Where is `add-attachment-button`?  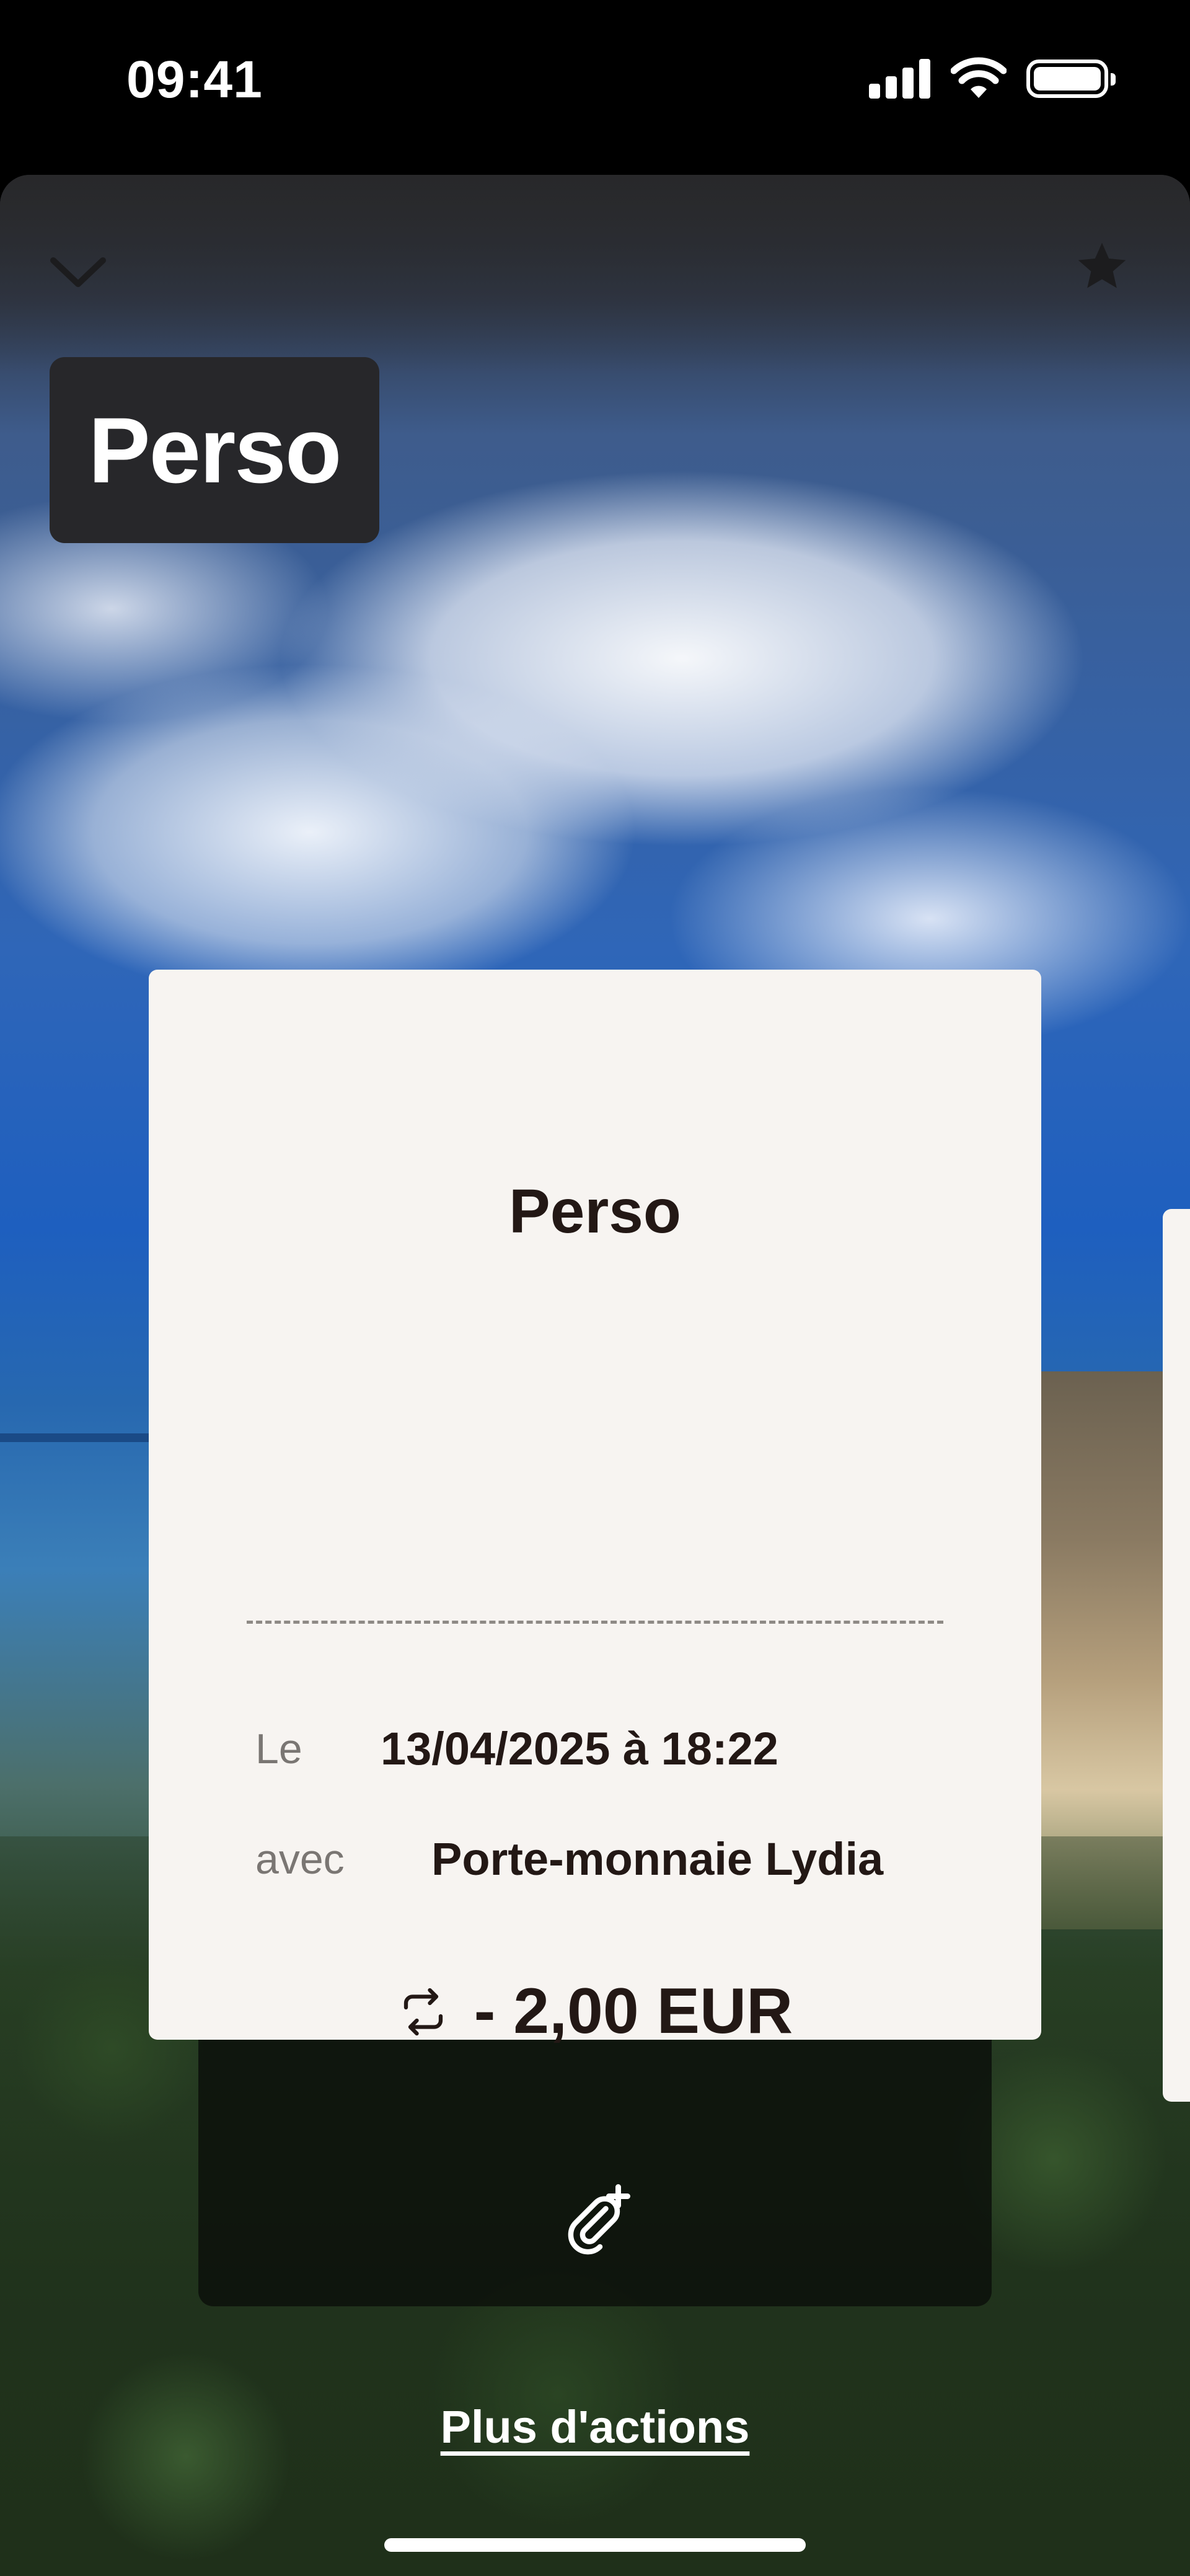
add-attachment-button is located at coordinates (595, 2219).